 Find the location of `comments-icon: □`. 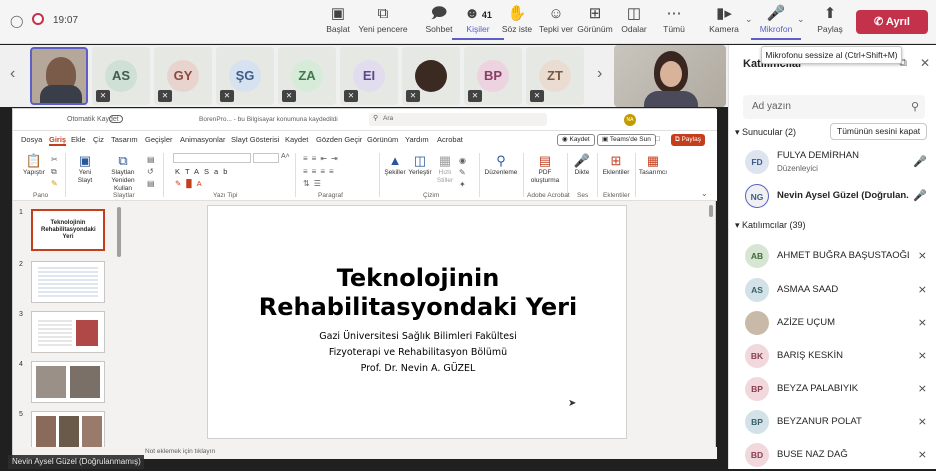

comments-icon: □ is located at coordinates (657, 138).